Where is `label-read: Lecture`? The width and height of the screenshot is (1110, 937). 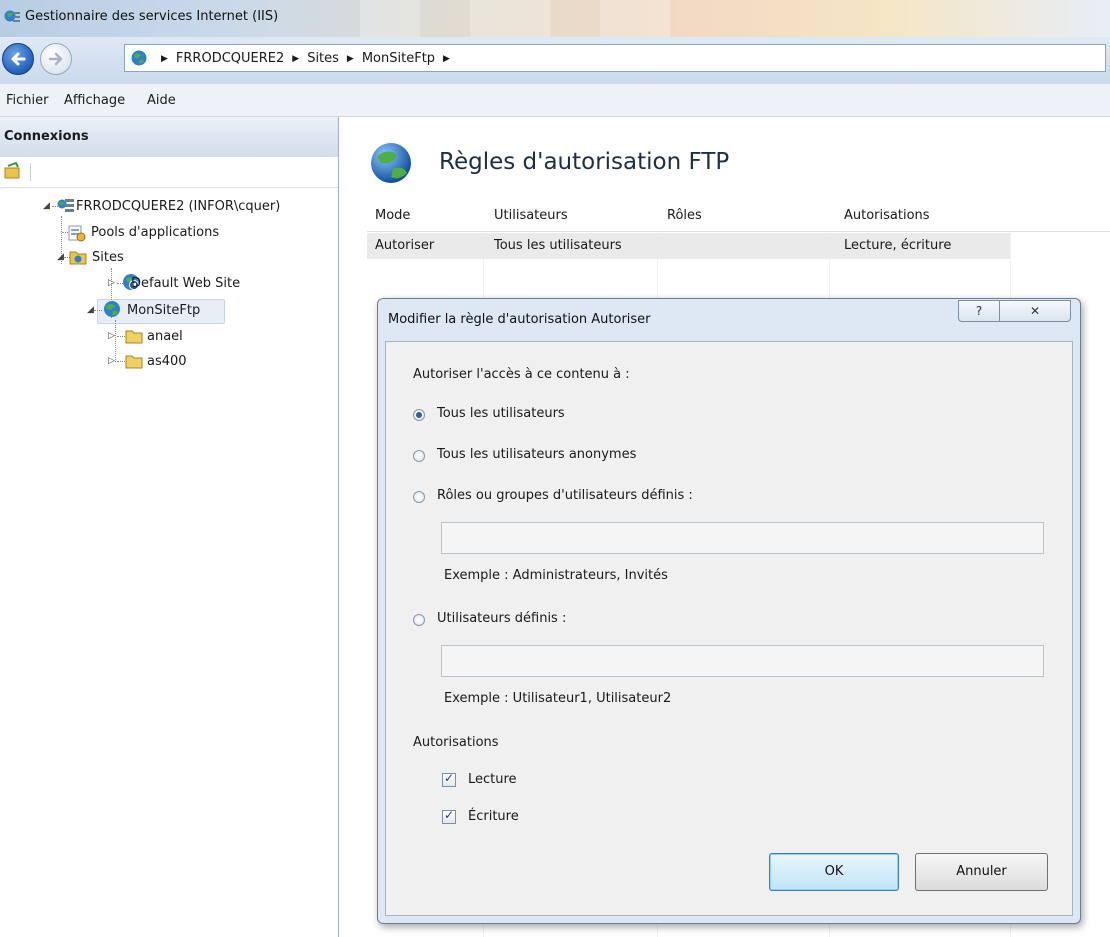
label-read: Lecture is located at coordinates (492, 779).